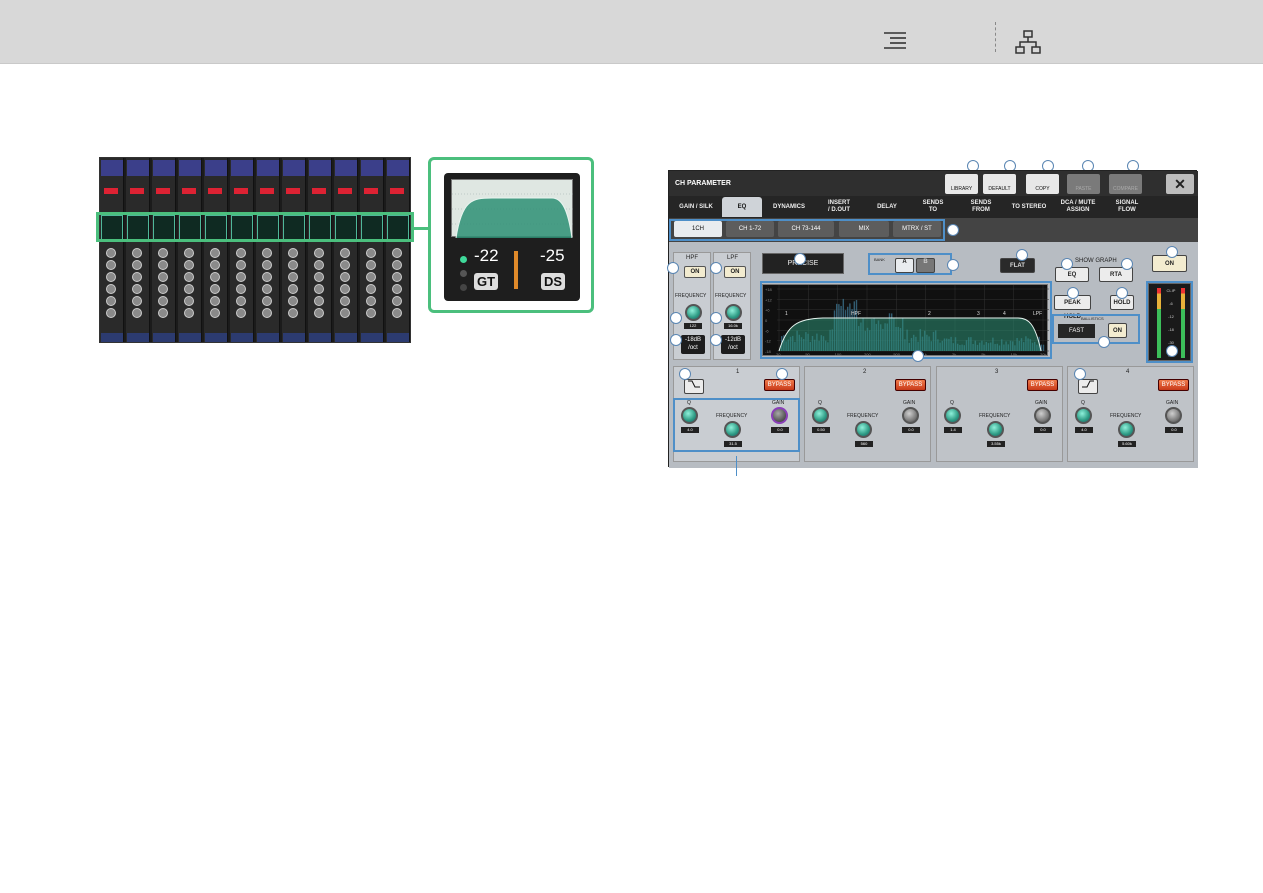 The image size is (1263, 893). I want to click on paste-button: PASTE, so click(1083, 184).